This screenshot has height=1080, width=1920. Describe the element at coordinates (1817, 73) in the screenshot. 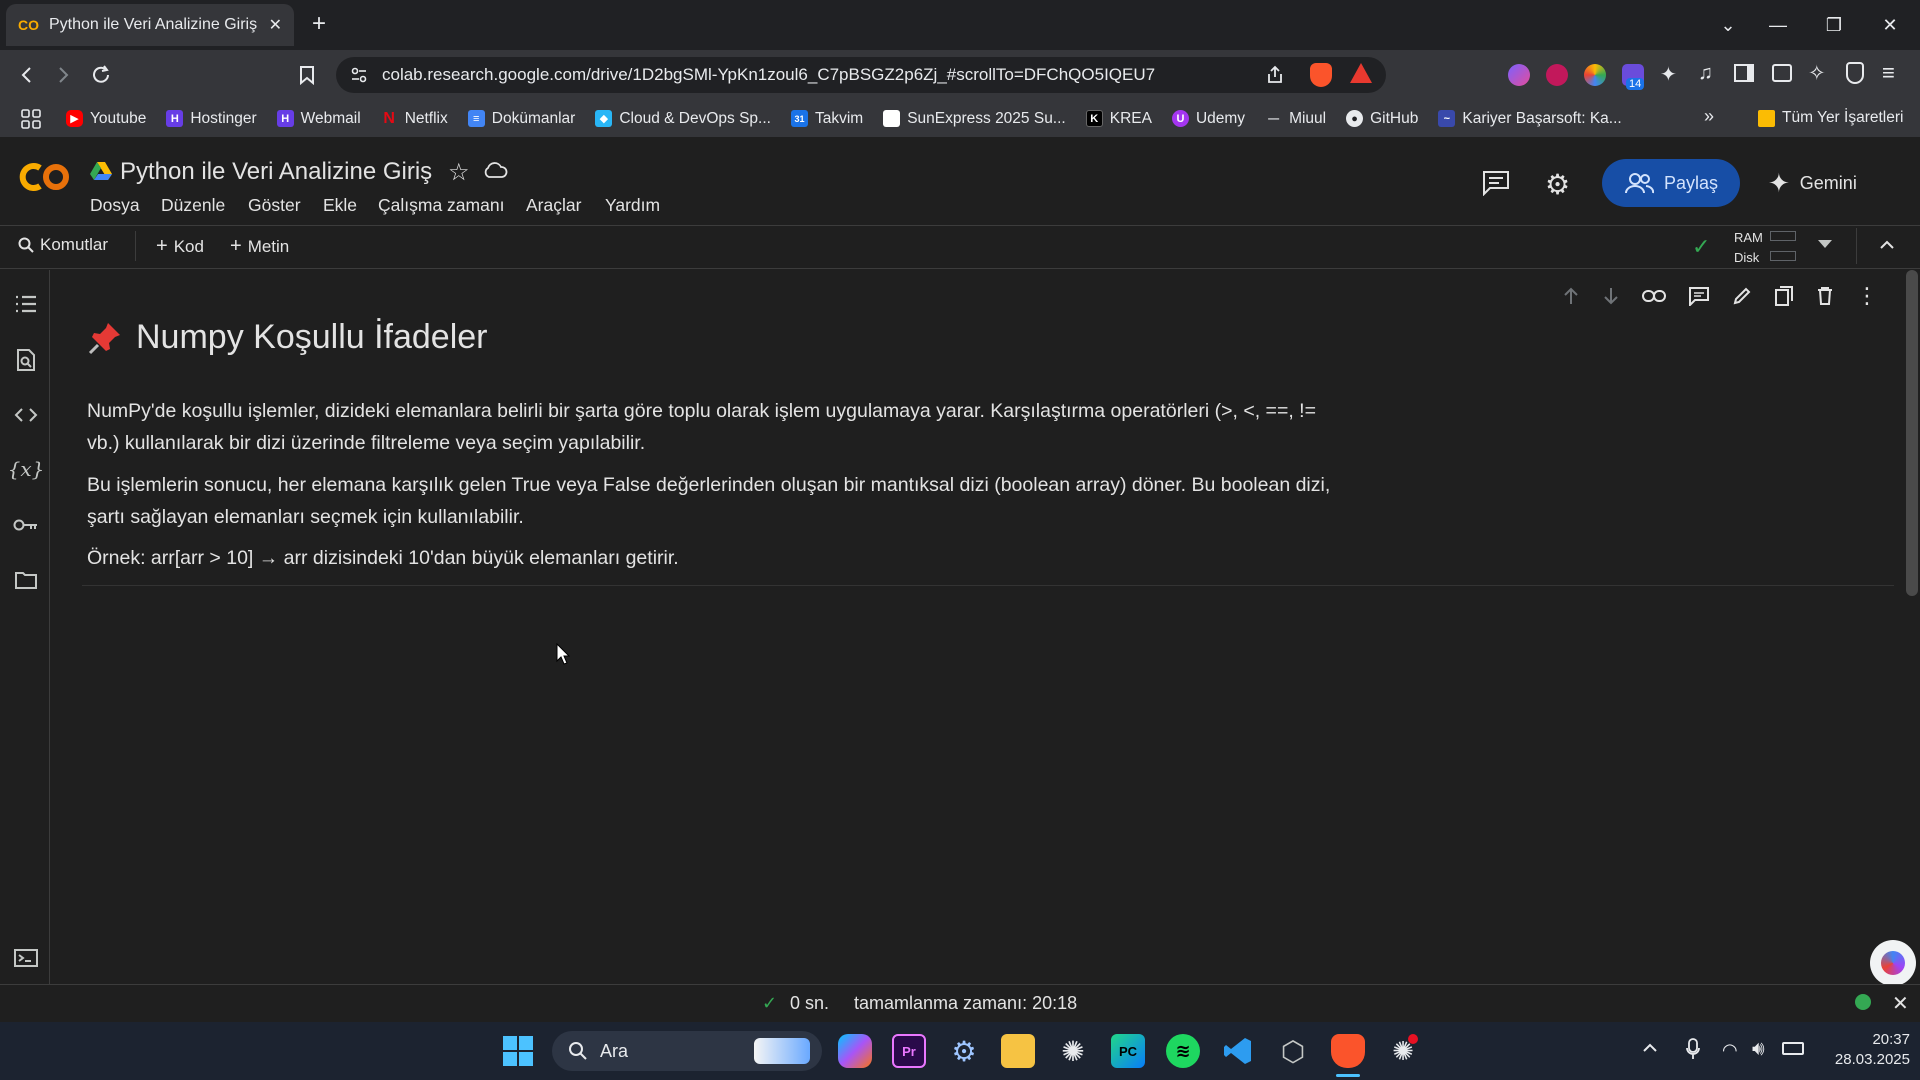

I see `leo-ai-icon: ✧` at that location.